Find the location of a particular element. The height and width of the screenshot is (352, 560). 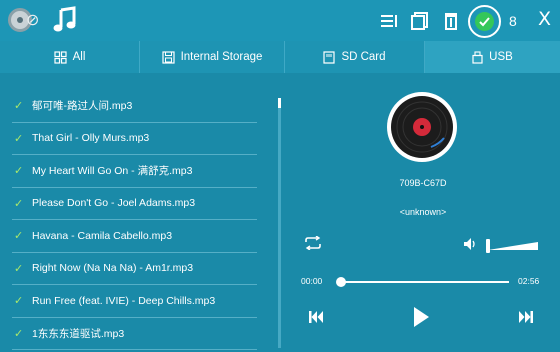

trash-icon is located at coordinates (451, 21).